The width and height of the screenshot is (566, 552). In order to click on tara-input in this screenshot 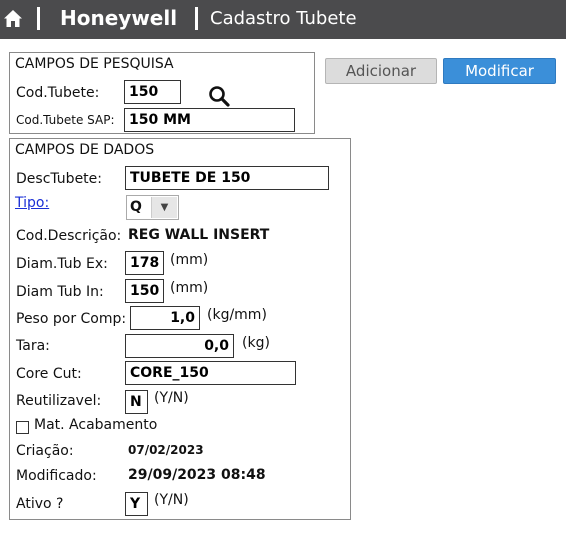, I will do `click(179, 346)`.